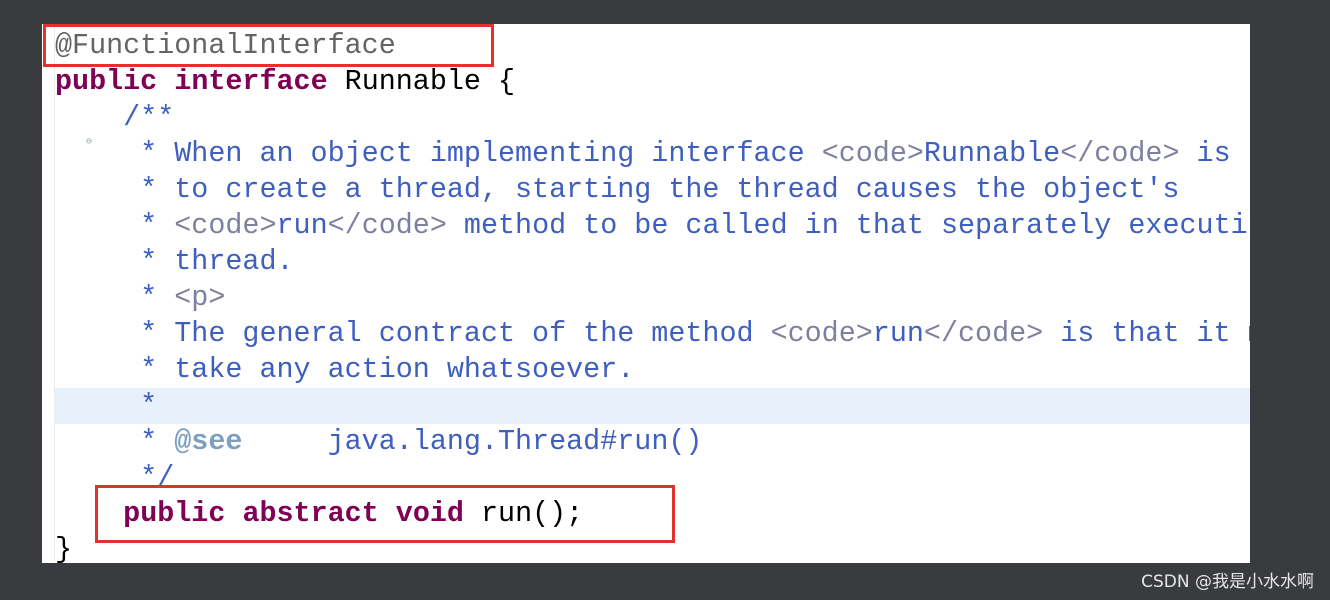  What do you see at coordinates (1227, 582) in the screenshot?
I see `watermark: CSDN @我是小水水啊` at bounding box center [1227, 582].